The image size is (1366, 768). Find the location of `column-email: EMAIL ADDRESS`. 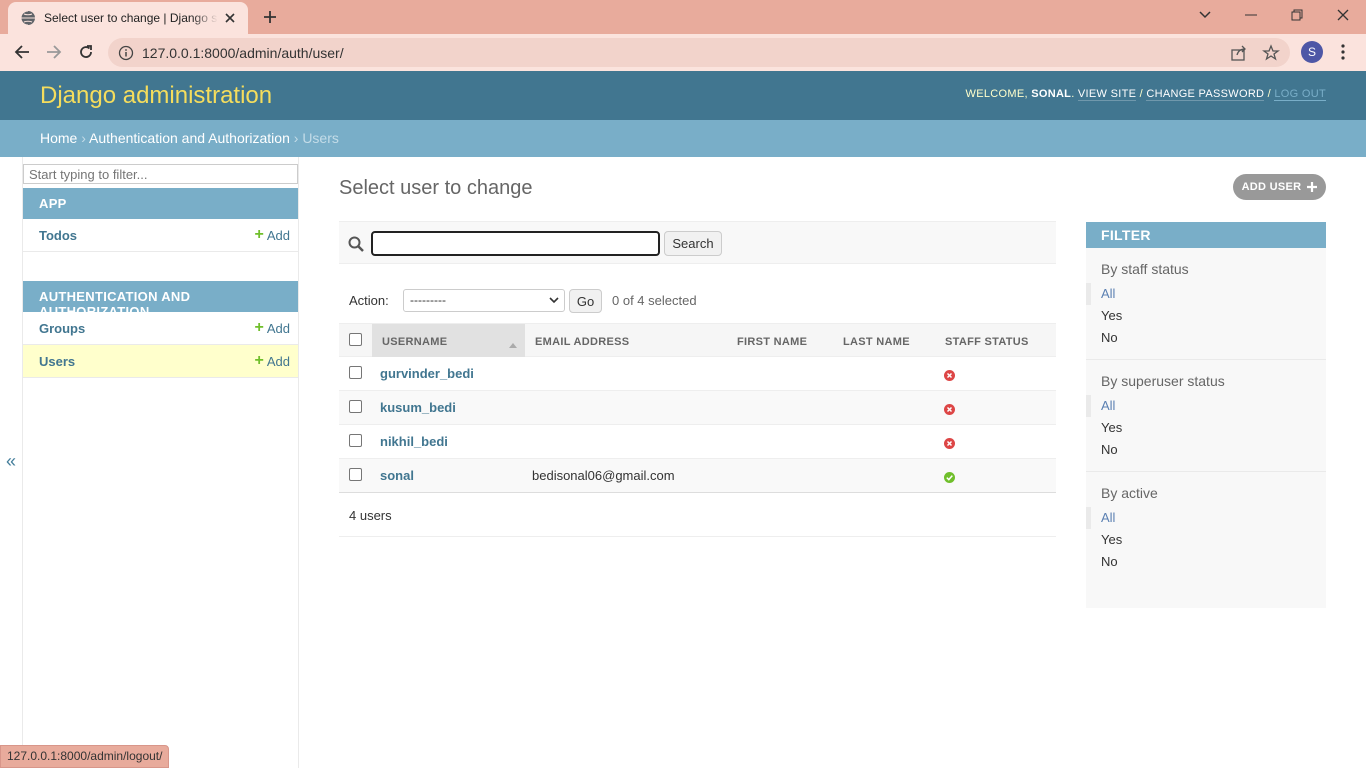

column-email: EMAIL ADDRESS is located at coordinates (582, 342).